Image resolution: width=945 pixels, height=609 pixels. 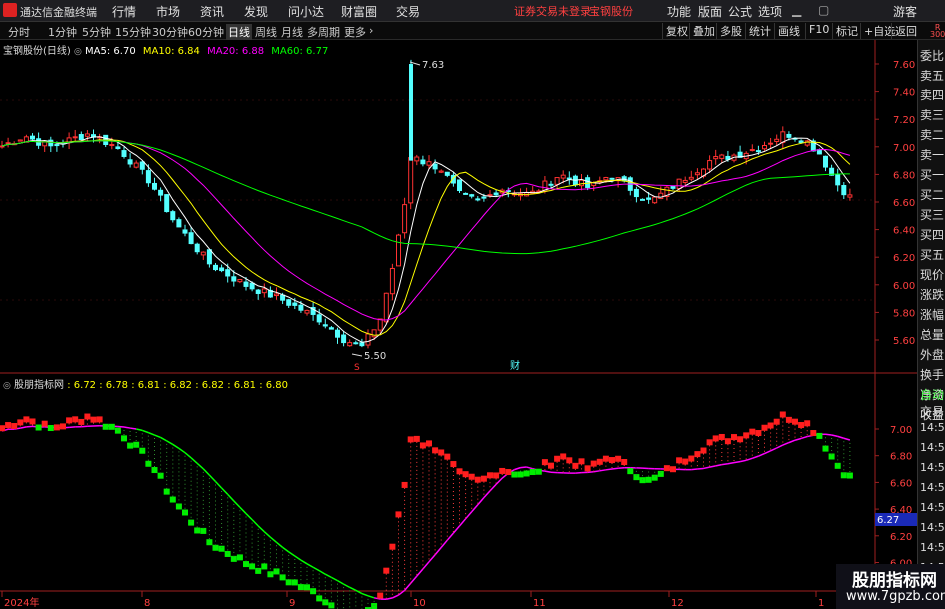 What do you see at coordinates (552, 11) in the screenshot?
I see `login-notice: 证券交易未登录` at bounding box center [552, 11].